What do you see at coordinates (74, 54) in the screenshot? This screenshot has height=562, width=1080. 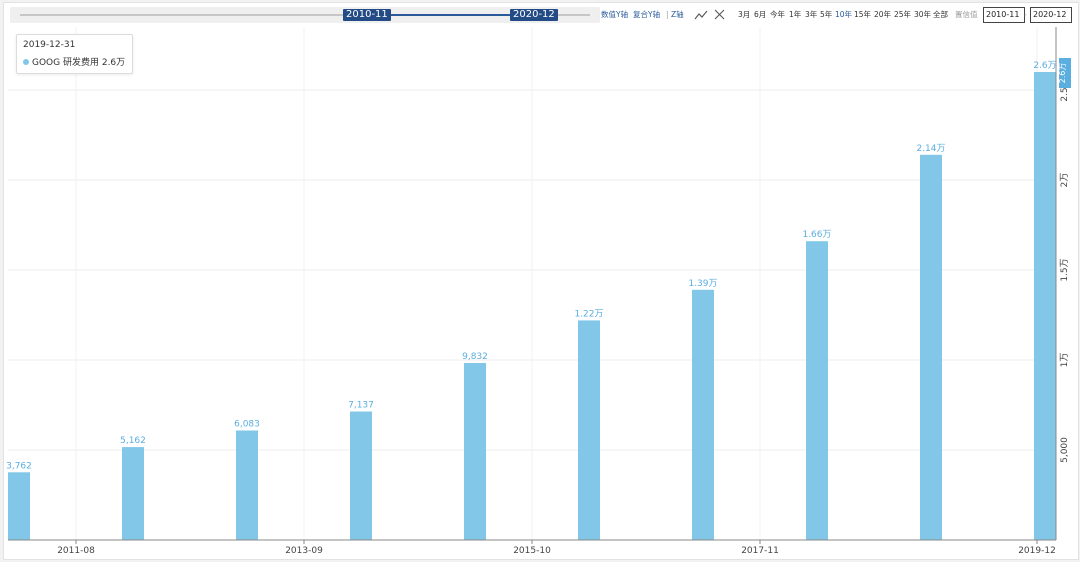 I see `chart-tooltip: 2019-12-31 GOOG 研发费用 2.6万` at bounding box center [74, 54].